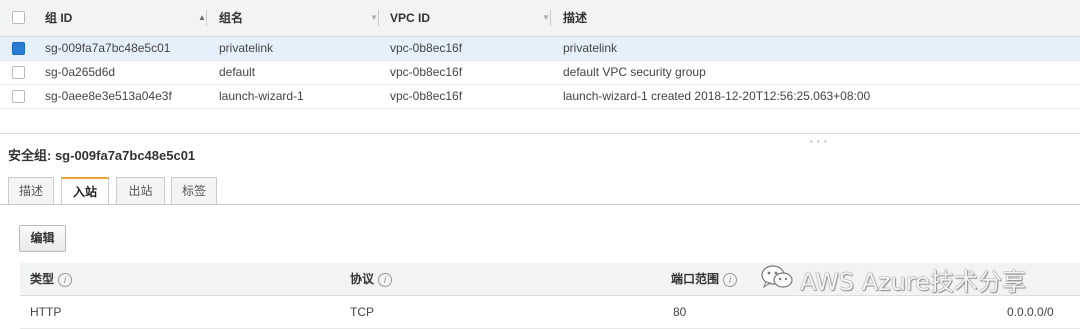 This screenshot has height=329, width=1080. What do you see at coordinates (362, 312) in the screenshot?
I see `cell-protocol: TCP` at bounding box center [362, 312].